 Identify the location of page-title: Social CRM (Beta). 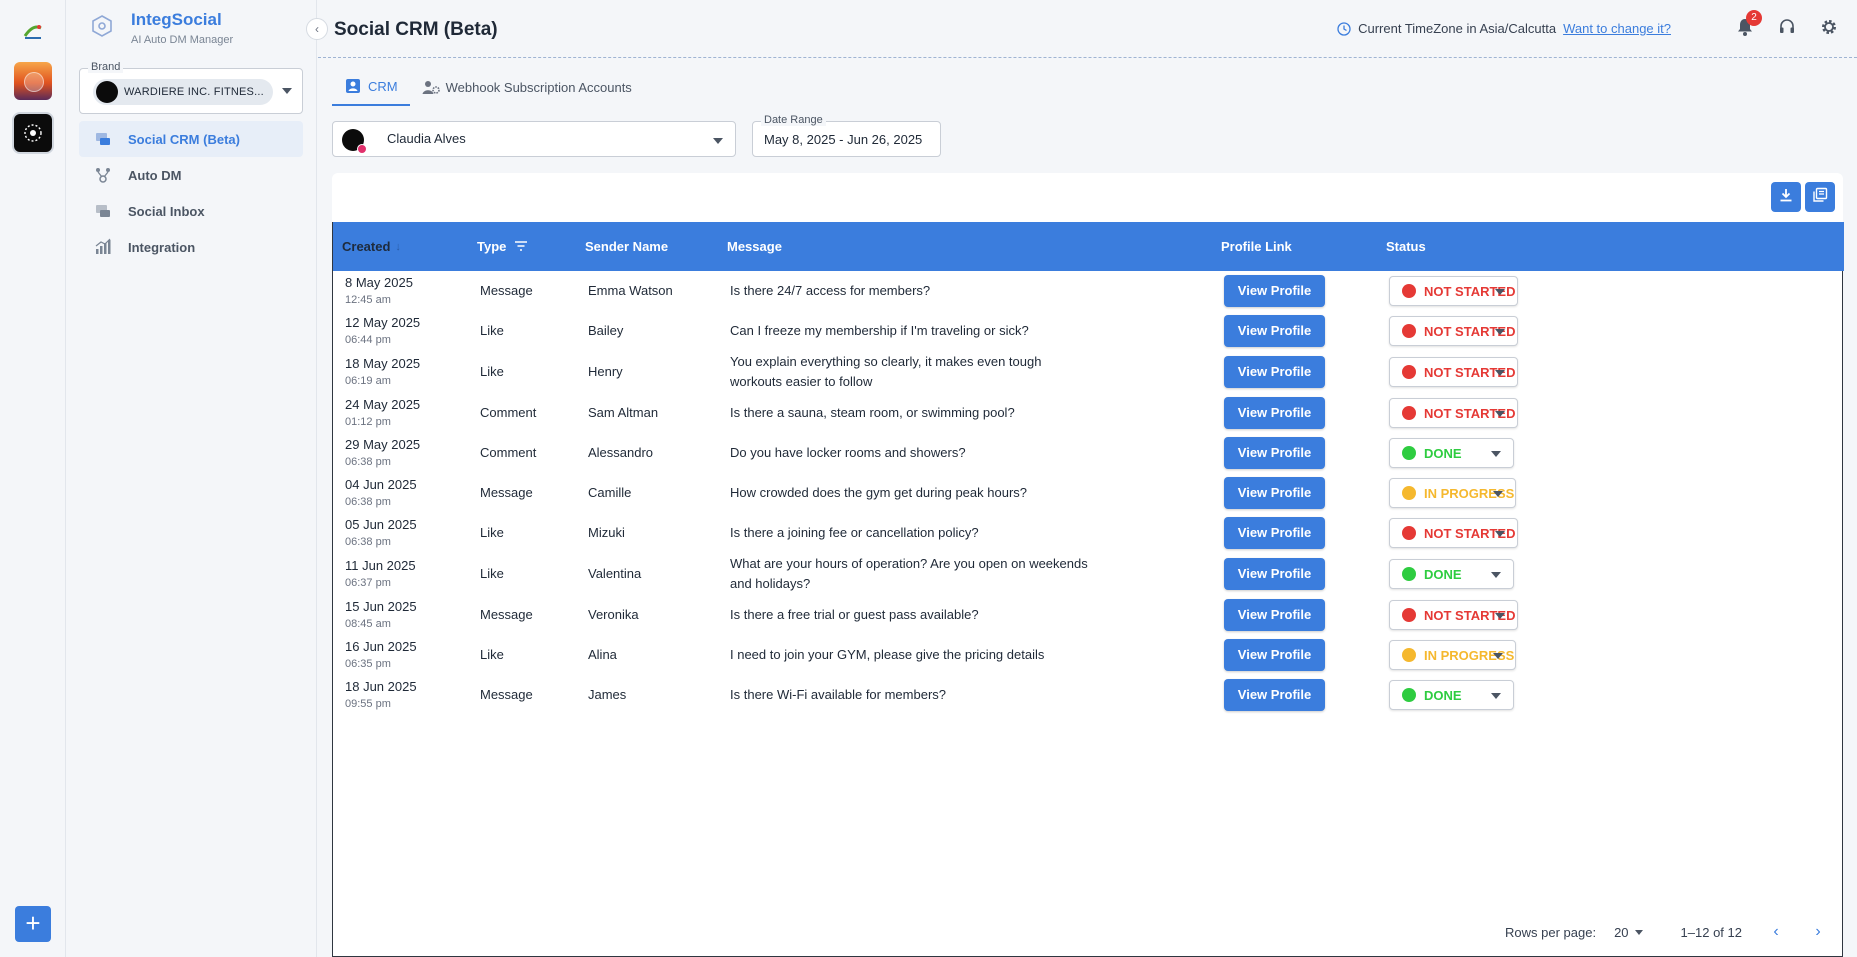
(416, 29).